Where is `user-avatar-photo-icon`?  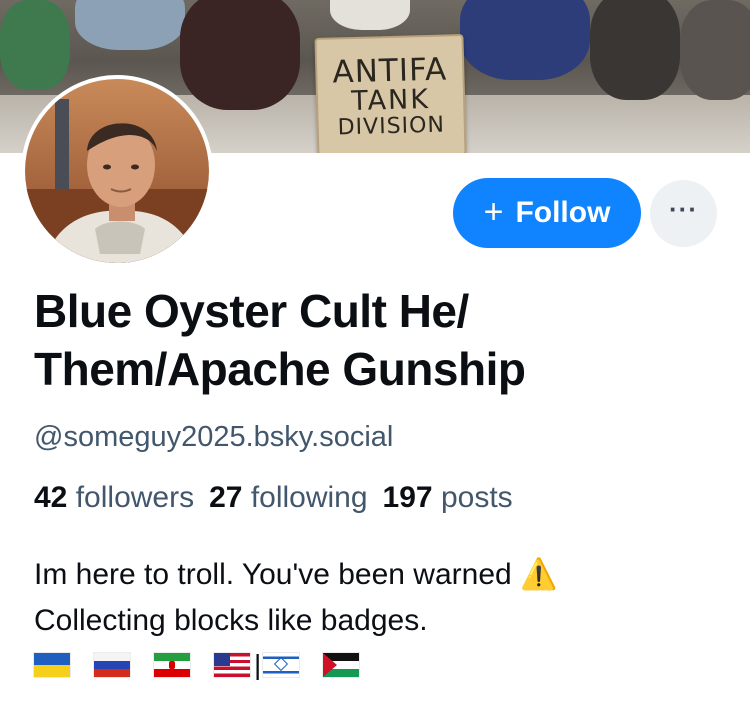
user-avatar-photo-icon is located at coordinates (117, 171).